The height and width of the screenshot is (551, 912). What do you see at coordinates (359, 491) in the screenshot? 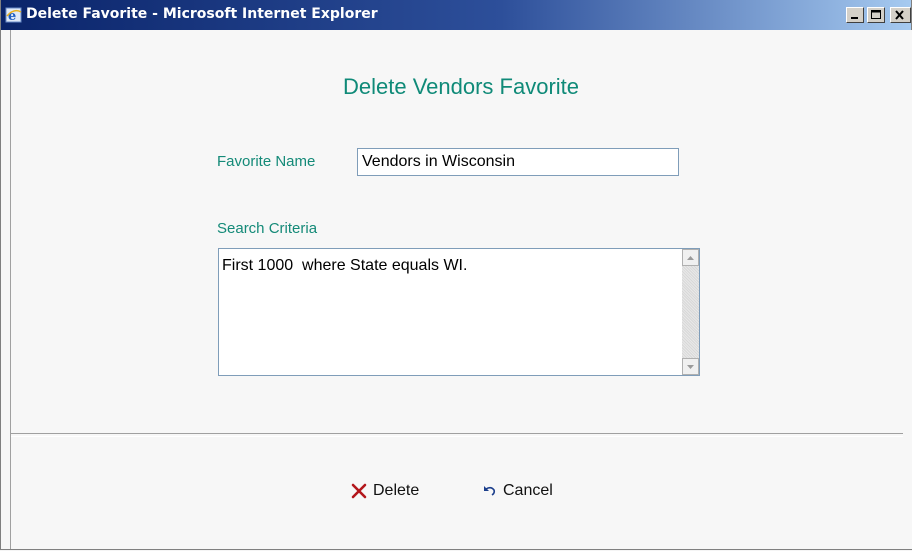
I see `x-icon` at bounding box center [359, 491].